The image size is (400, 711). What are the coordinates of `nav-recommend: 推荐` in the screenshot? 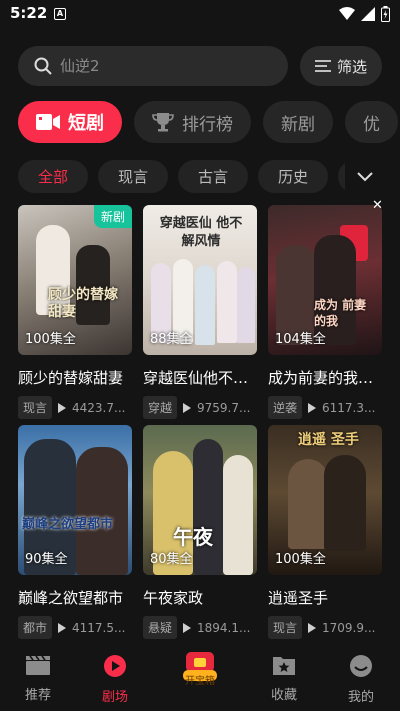 It's located at (38, 678).